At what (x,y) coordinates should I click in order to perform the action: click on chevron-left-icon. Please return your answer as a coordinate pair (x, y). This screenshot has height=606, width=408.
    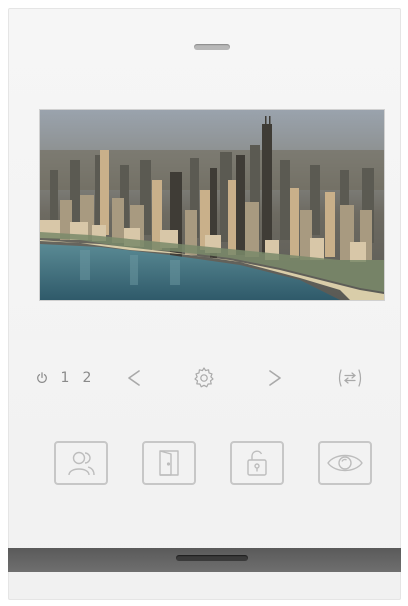
    Looking at the image, I should click on (134, 378).